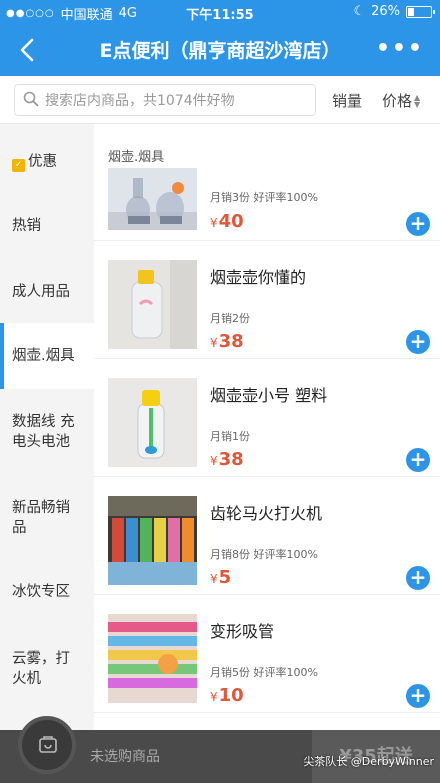 Image resolution: width=440 pixels, height=783 pixels. I want to click on price-value: 10, so click(231, 695).